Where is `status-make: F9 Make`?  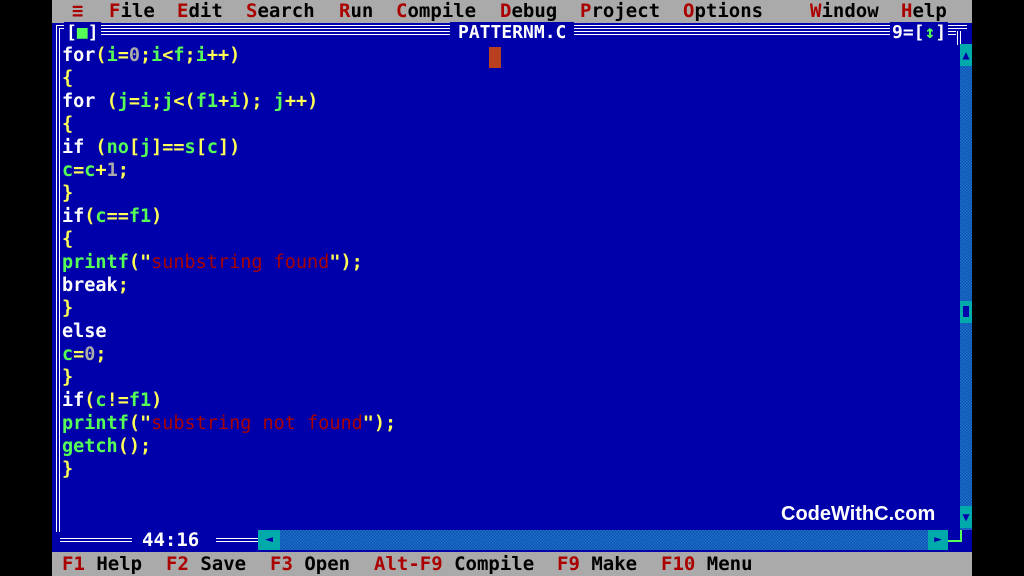
status-make: F9 Make is located at coordinates (597, 564).